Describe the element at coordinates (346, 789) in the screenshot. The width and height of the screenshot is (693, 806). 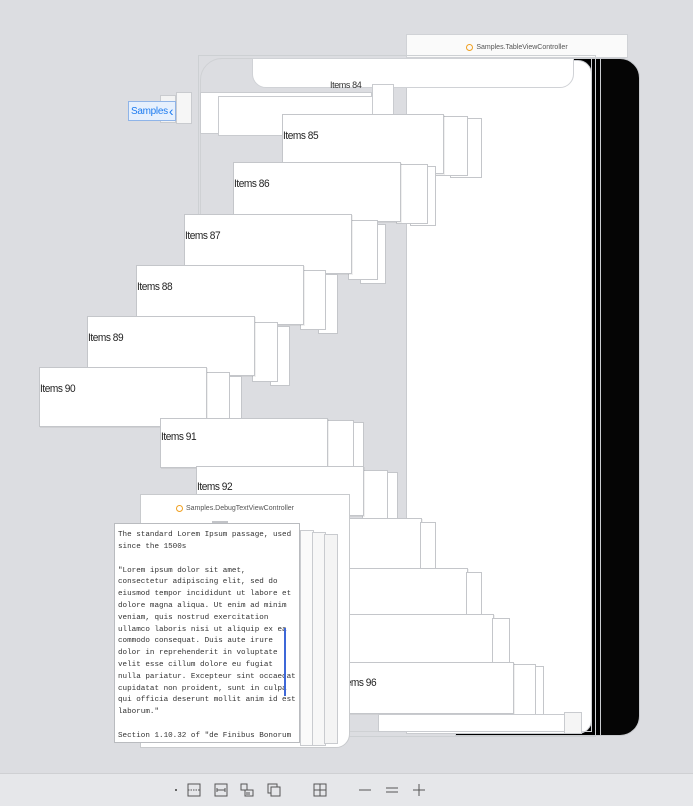
I see `debug-view-toolbar` at that location.